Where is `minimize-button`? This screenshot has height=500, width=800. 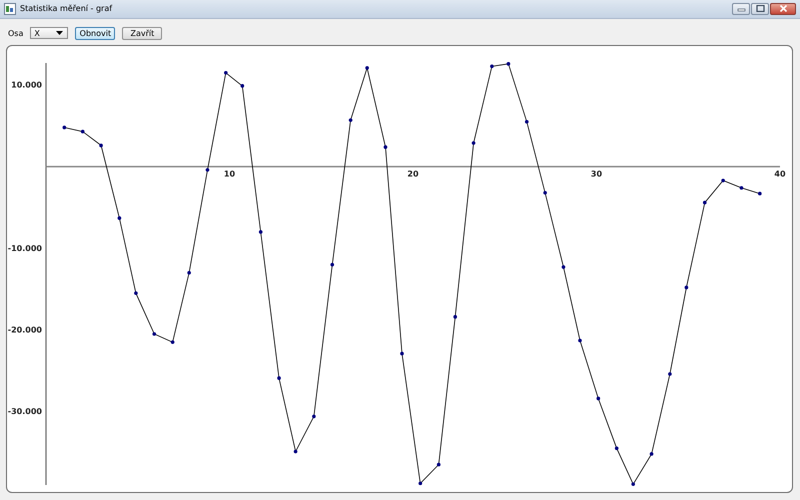 minimize-button is located at coordinates (741, 8).